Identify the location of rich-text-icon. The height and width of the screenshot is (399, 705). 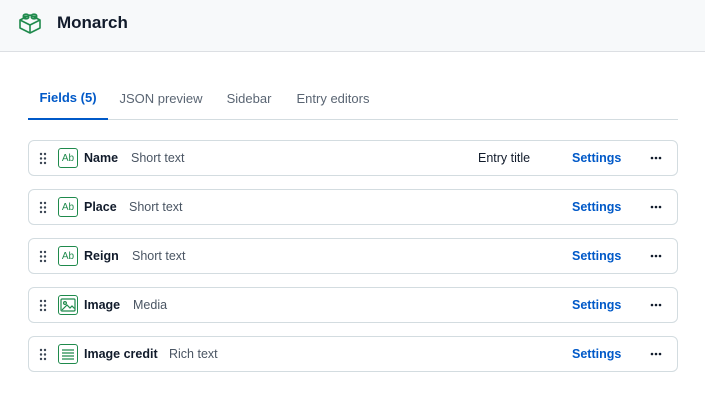
(68, 354).